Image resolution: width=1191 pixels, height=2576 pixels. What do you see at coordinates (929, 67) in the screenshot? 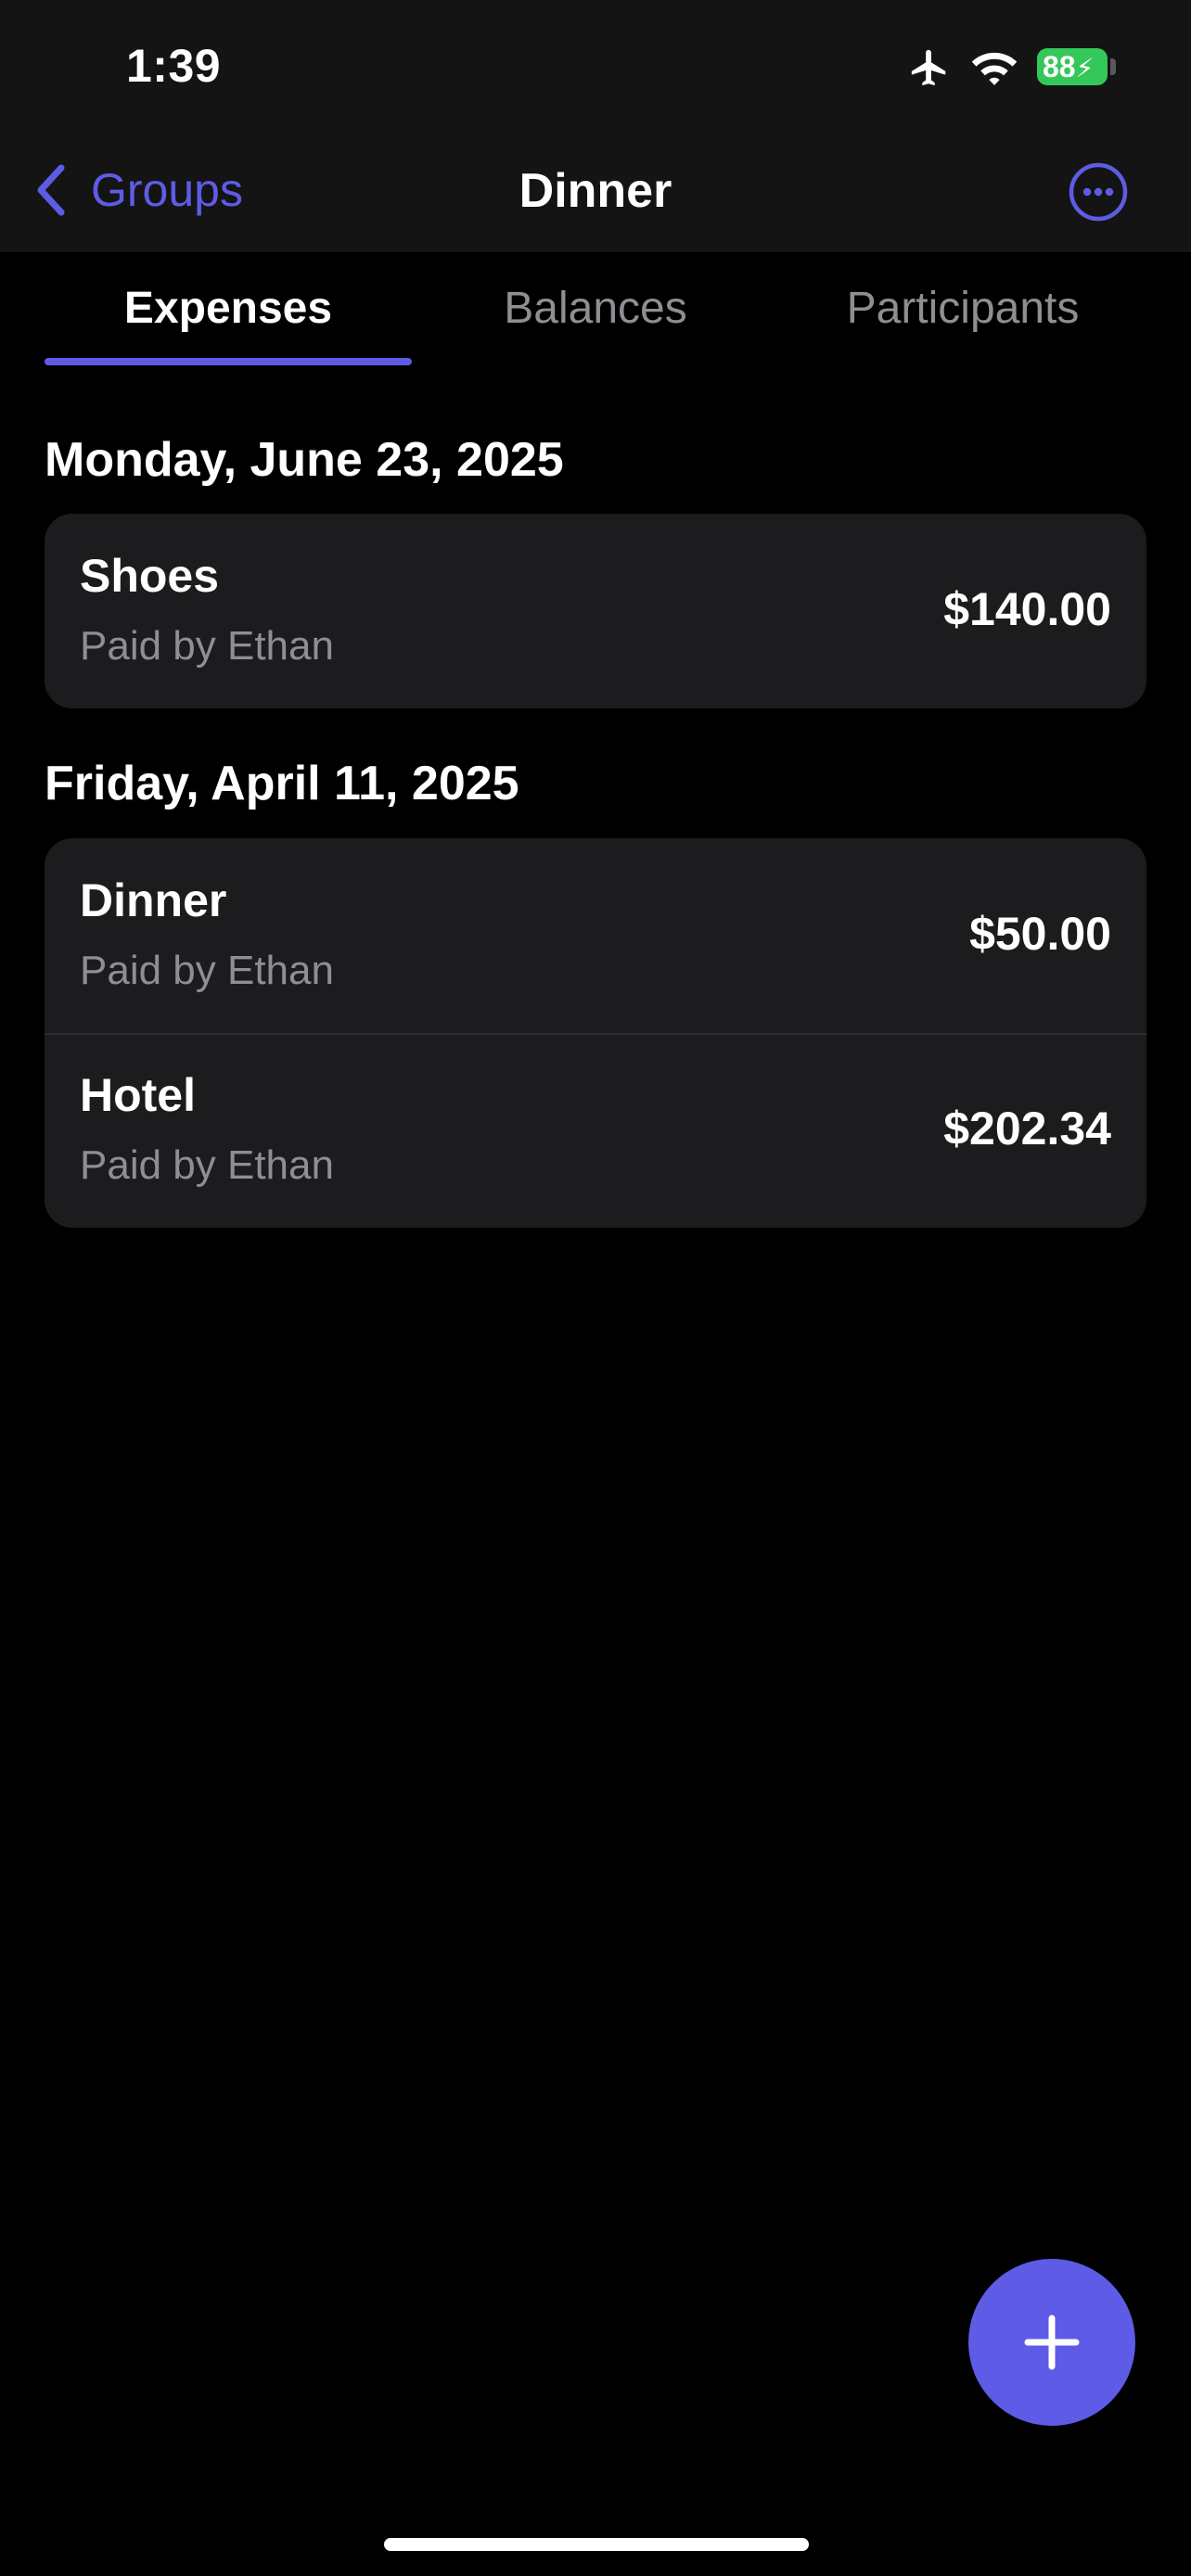
I see `airplane-icon` at bounding box center [929, 67].